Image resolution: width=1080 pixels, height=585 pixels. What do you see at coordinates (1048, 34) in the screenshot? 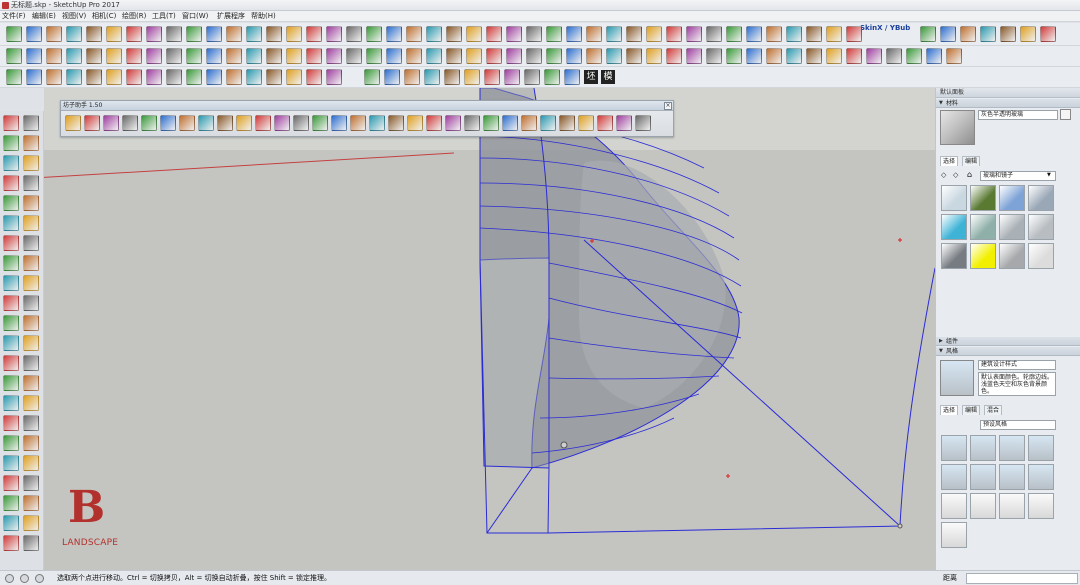
I see `toolbar1-extra-tool-7-icon` at bounding box center [1048, 34].